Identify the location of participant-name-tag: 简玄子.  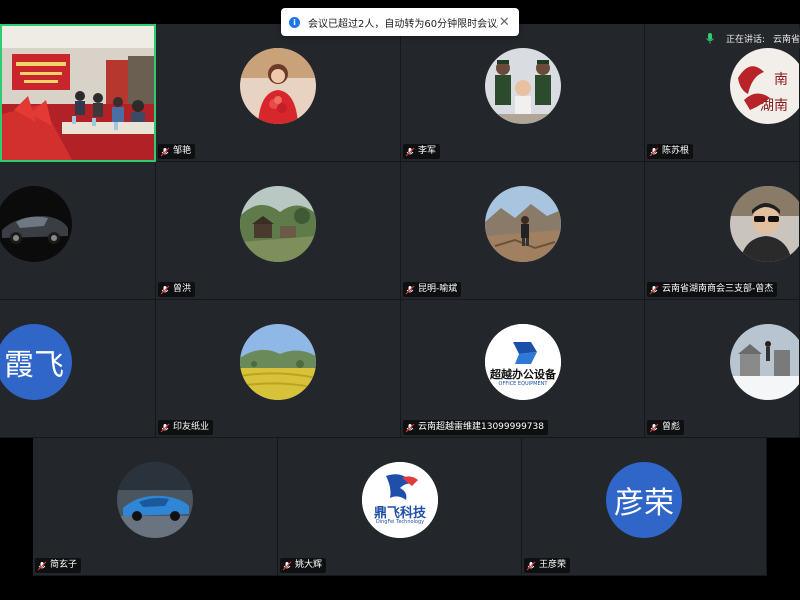
(58, 565).